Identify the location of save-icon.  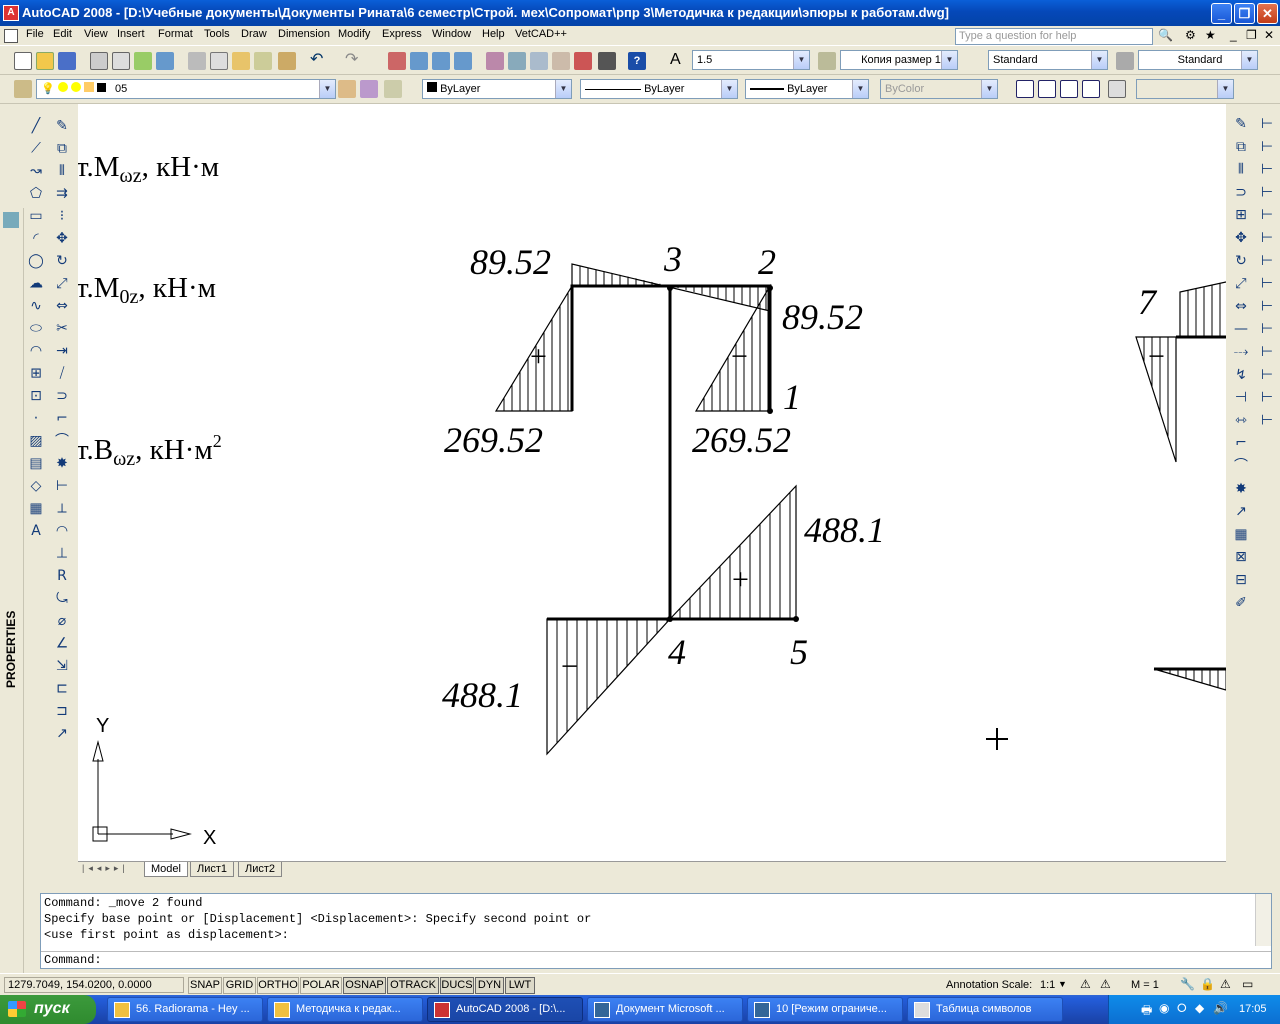
(67, 61).